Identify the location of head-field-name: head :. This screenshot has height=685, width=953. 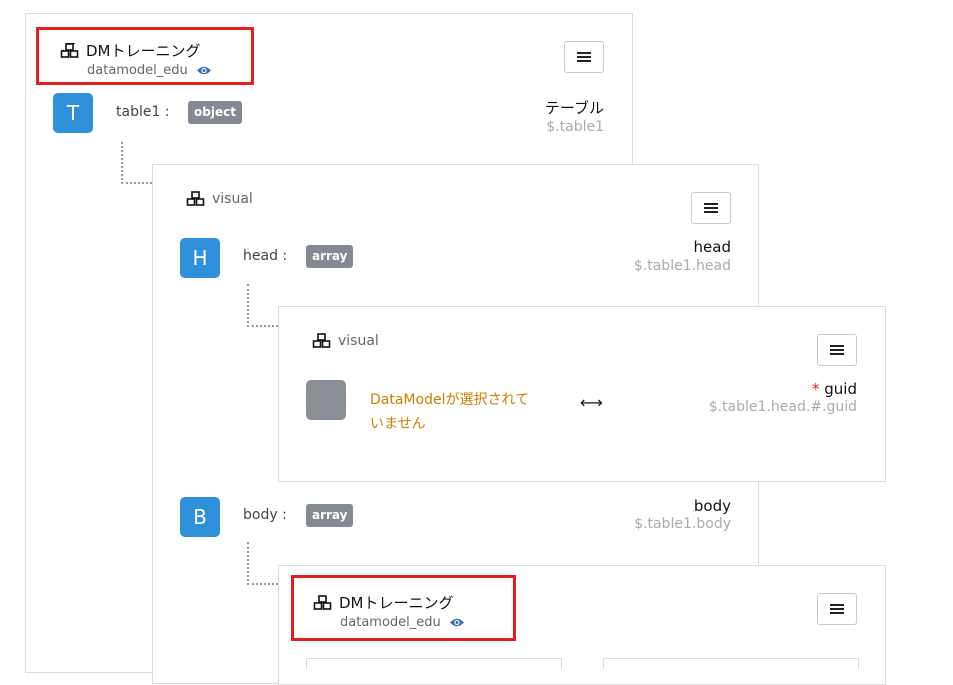
(265, 256).